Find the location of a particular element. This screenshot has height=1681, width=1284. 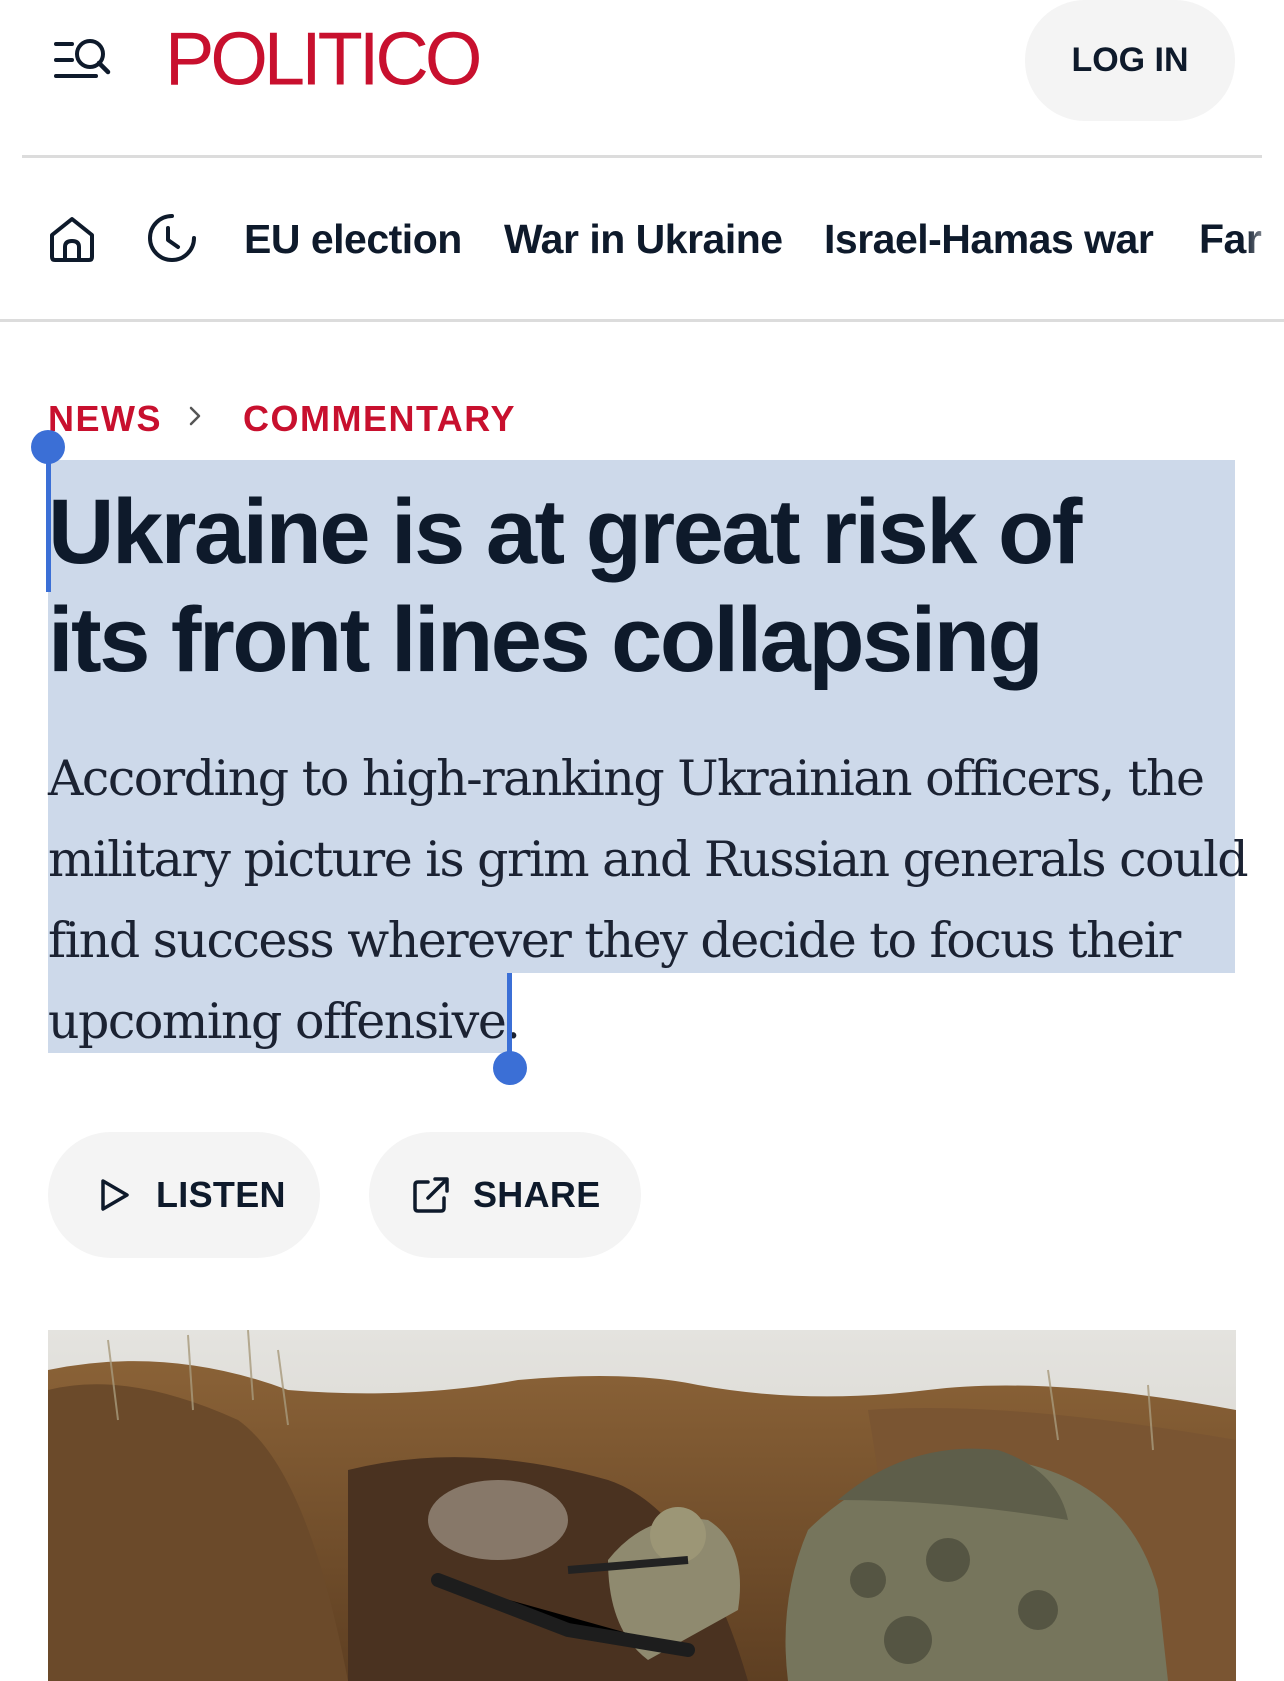

nav-home-button is located at coordinates (72, 238).